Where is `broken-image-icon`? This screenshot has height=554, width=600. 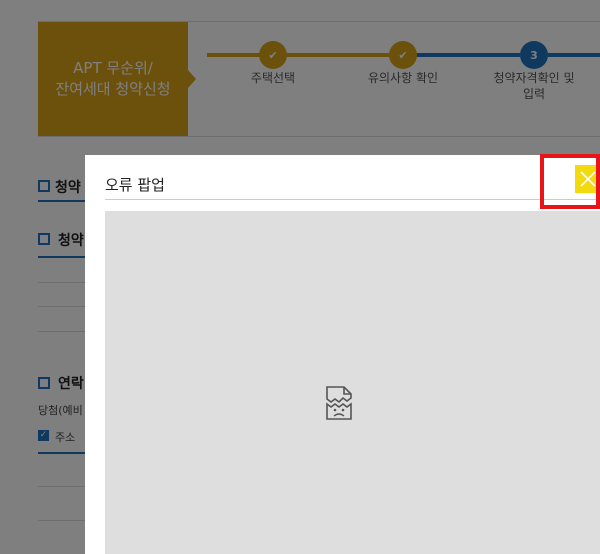 broken-image-icon is located at coordinates (339, 403).